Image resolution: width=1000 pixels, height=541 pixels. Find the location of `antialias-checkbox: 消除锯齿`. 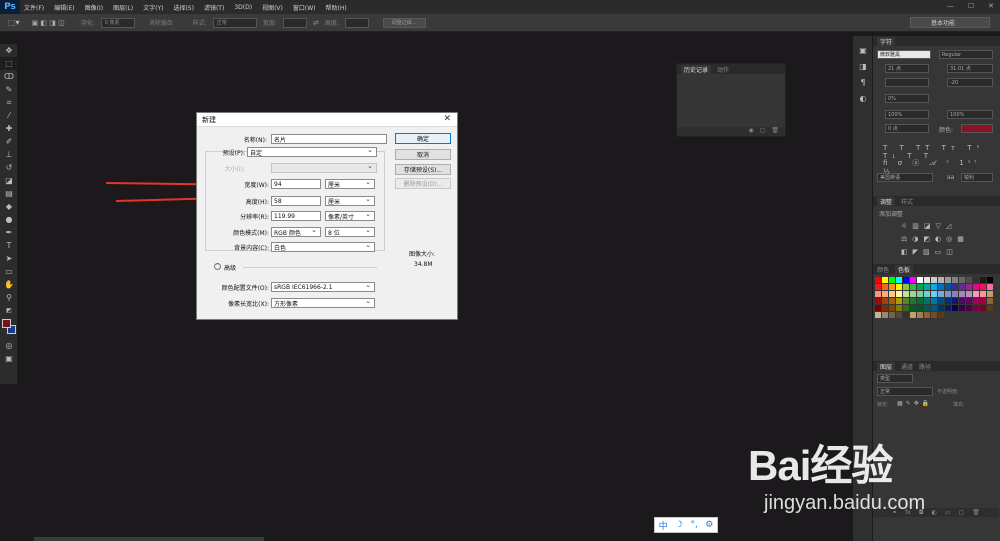

antialias-checkbox: 消除锯齿 is located at coordinates (161, 22).